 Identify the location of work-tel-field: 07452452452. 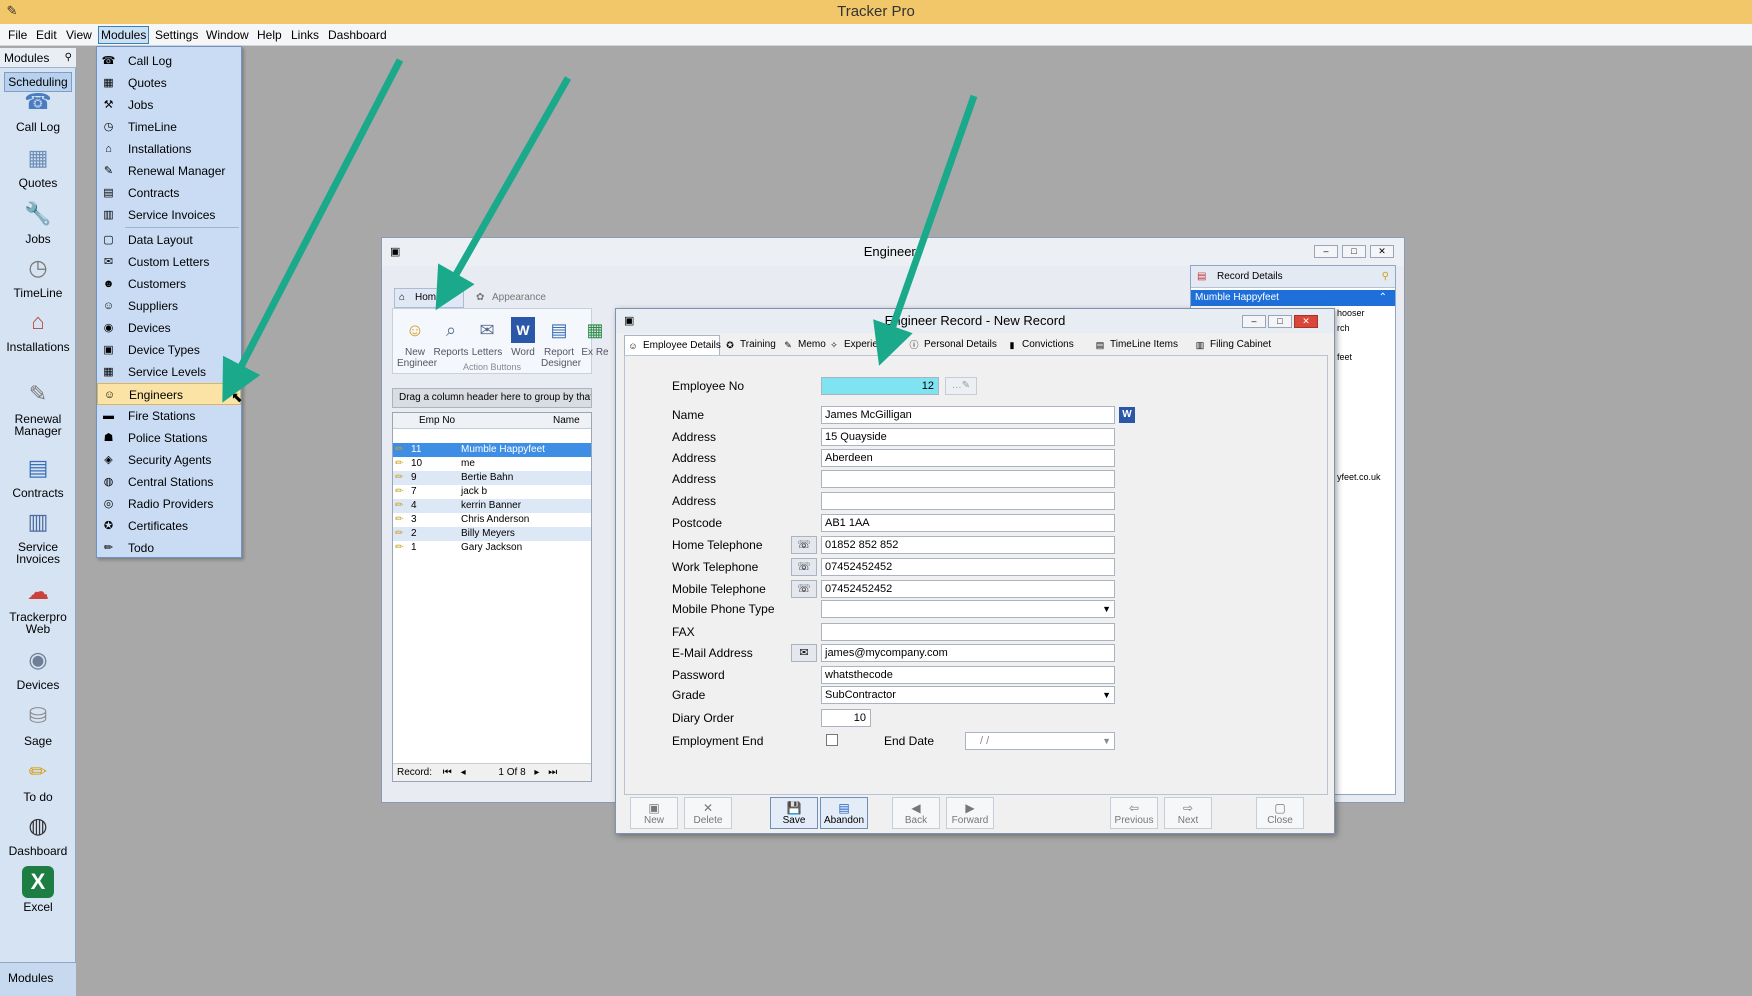
(968, 567).